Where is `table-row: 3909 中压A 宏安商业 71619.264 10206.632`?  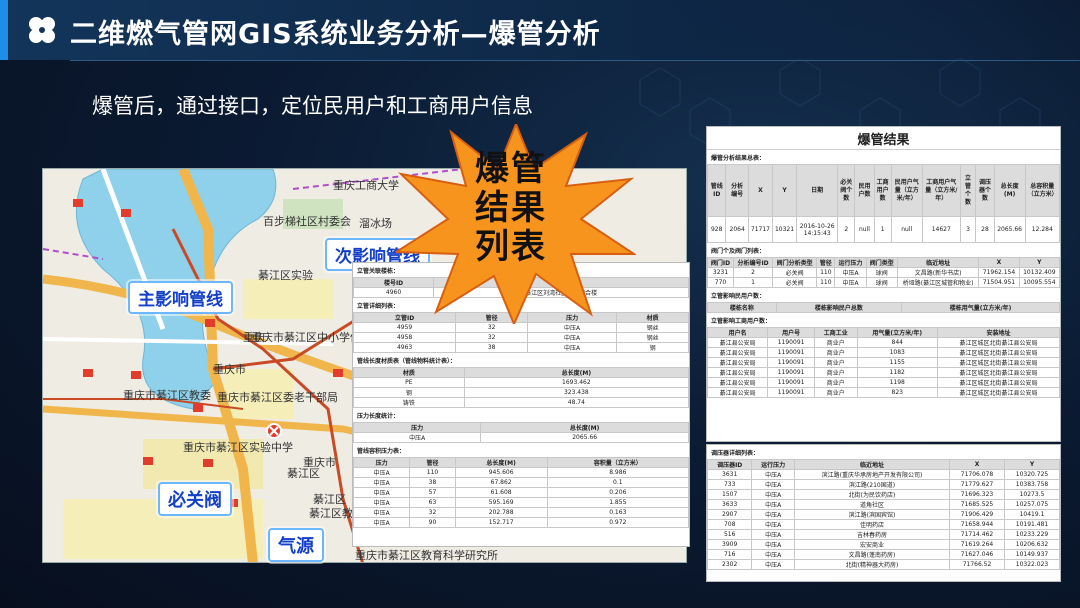
table-row: 3909 中压A 宏安商业 71619.264 10206.632 is located at coordinates (883, 544).